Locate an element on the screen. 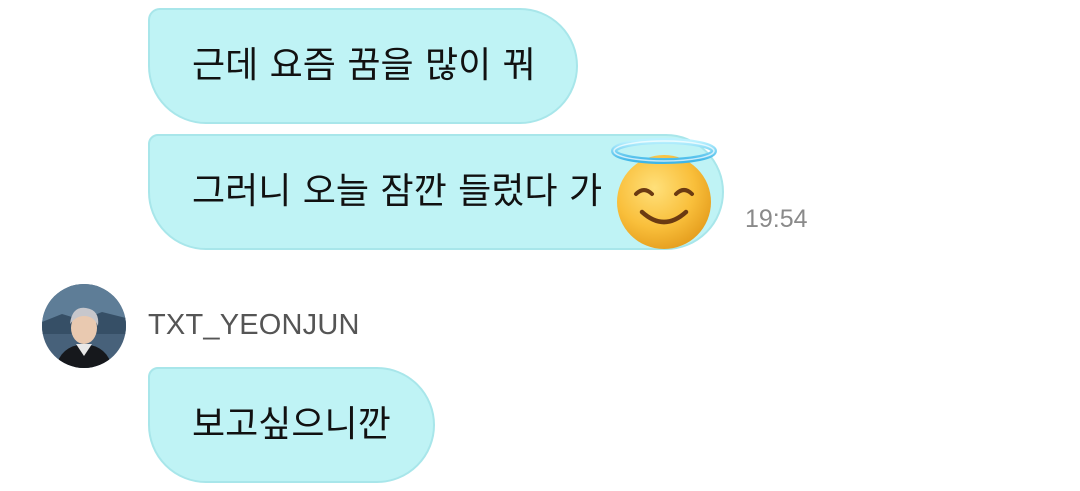 This screenshot has width=1080, height=491. avatar is located at coordinates (84, 326).